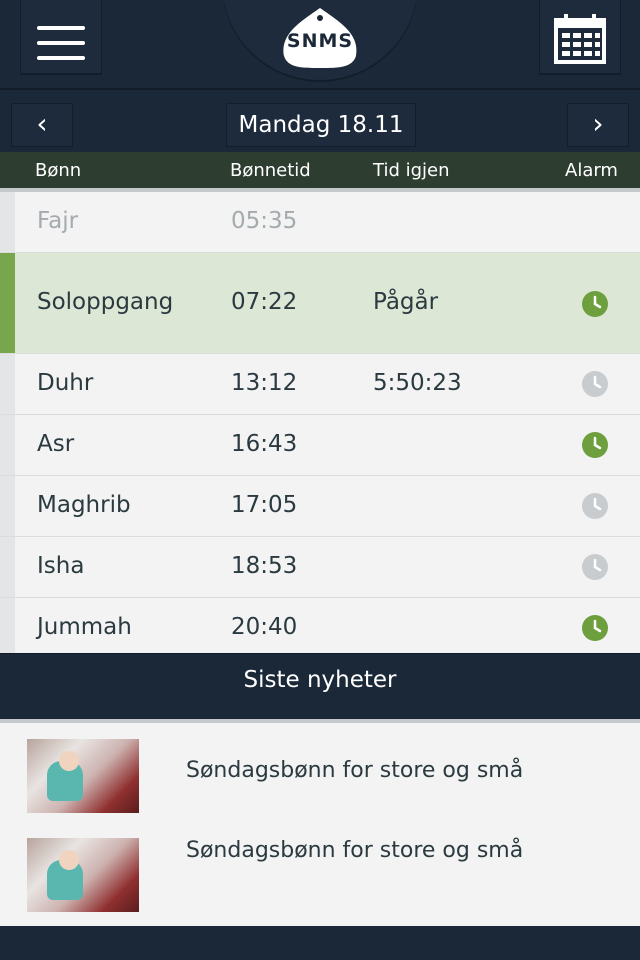 The image size is (640, 960). I want to click on column-alarm: Alarm, so click(591, 170).